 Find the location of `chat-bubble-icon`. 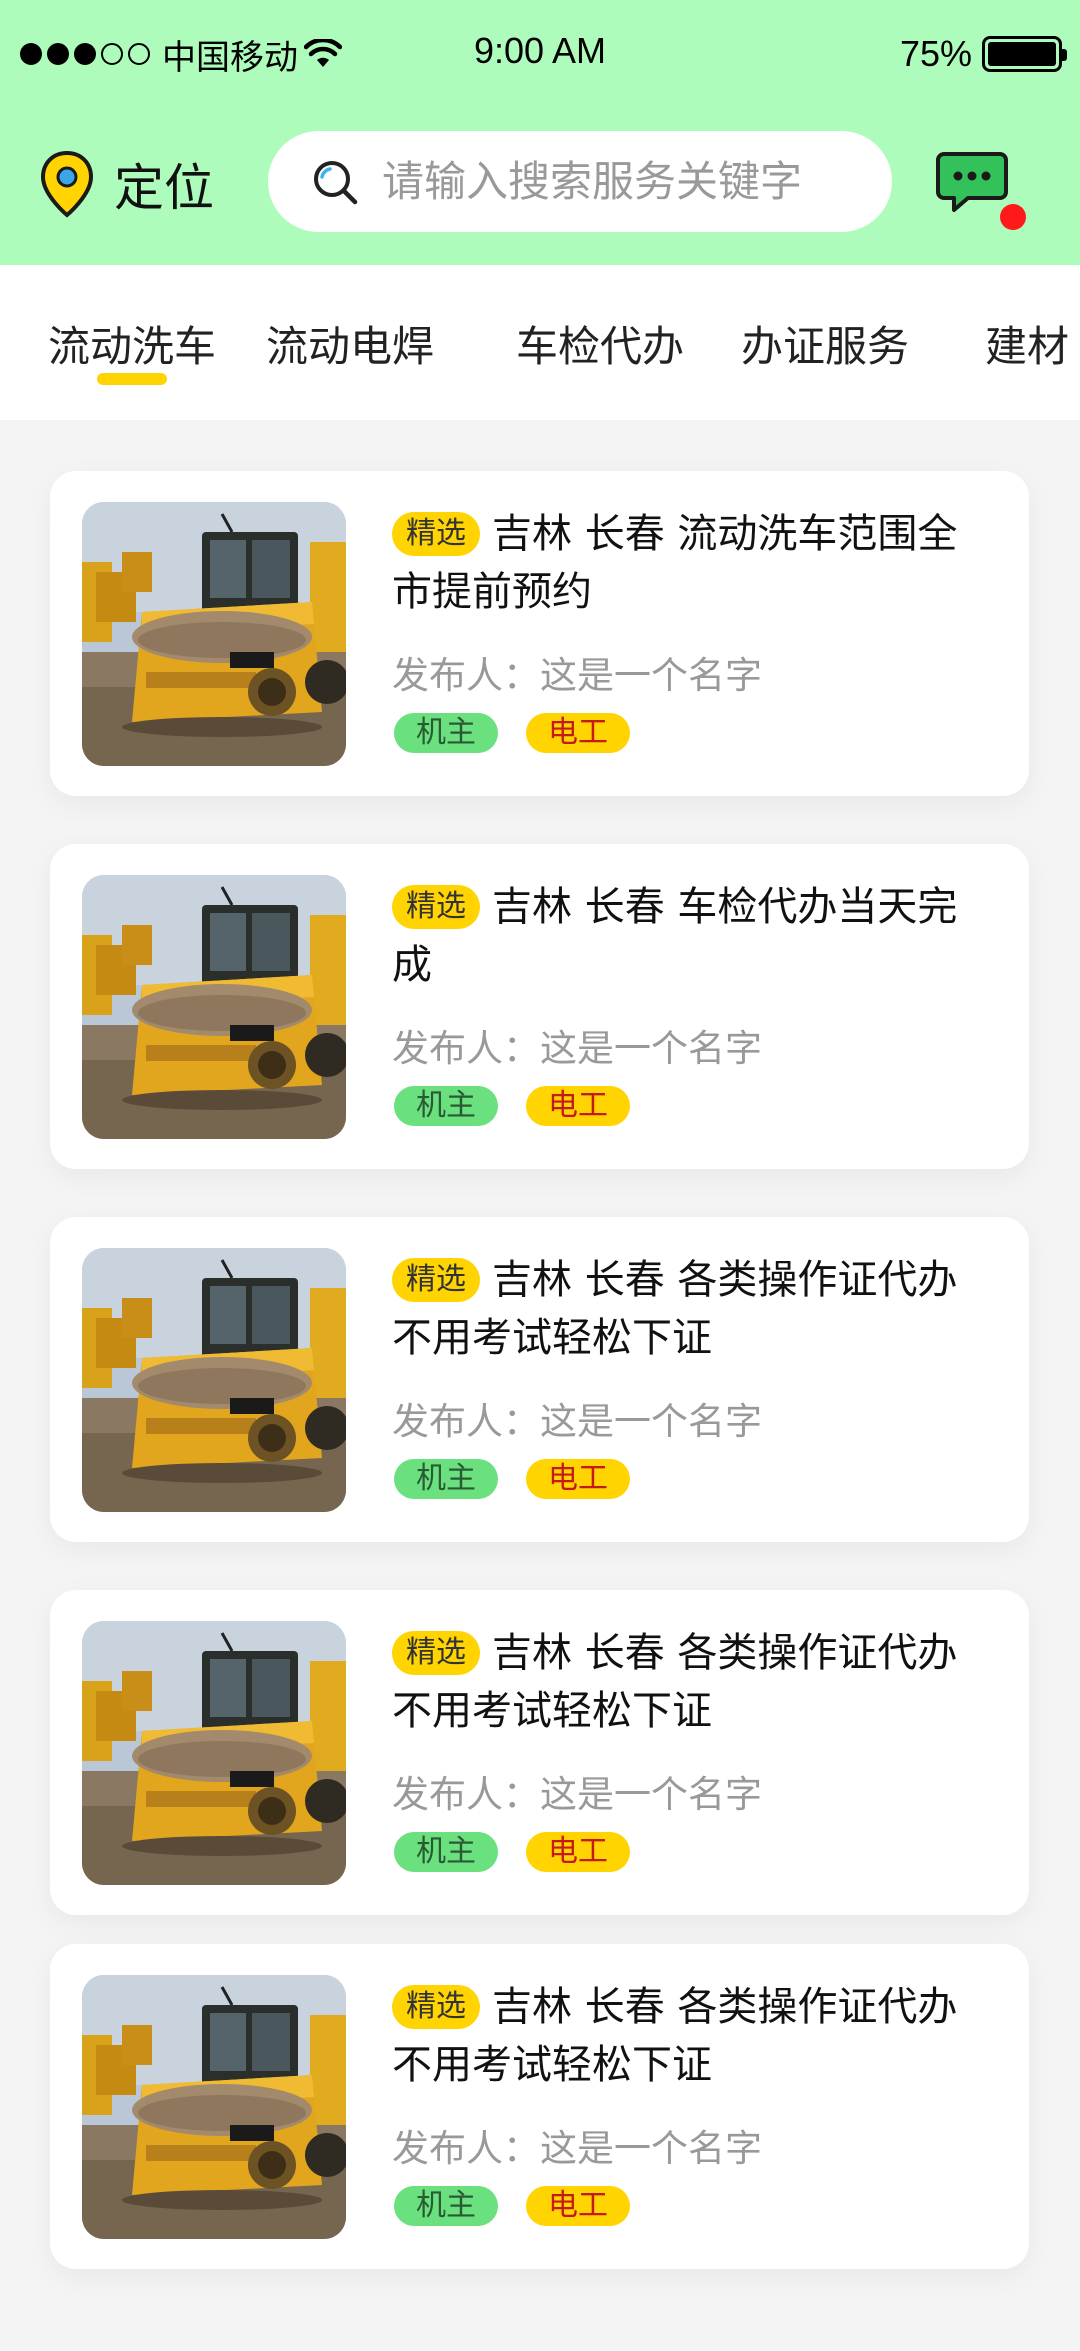

chat-bubble-icon is located at coordinates (972, 182).